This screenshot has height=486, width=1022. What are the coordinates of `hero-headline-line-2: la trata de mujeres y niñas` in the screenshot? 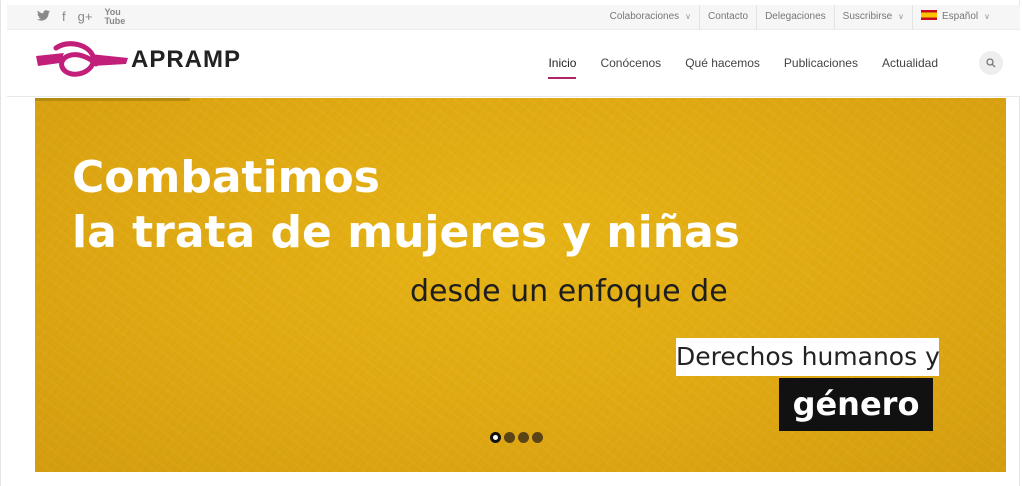 It's located at (406, 232).